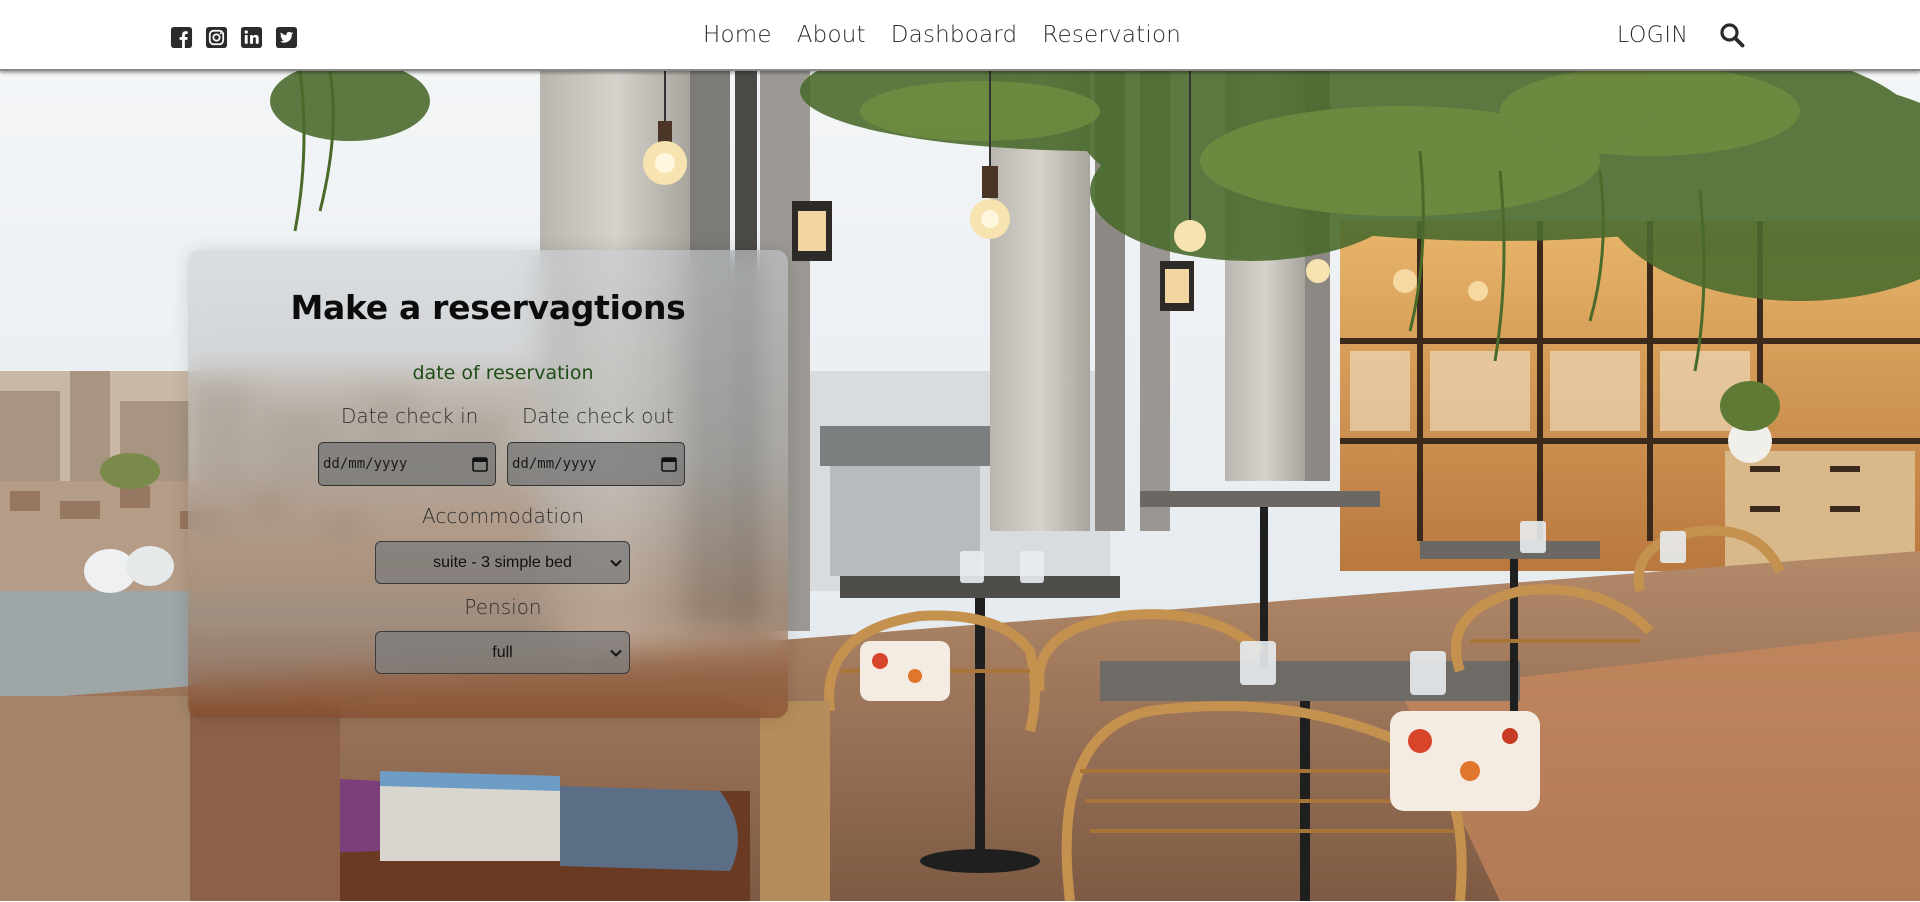 This screenshot has width=1920, height=902. What do you see at coordinates (234, 37) in the screenshot?
I see `social-links` at bounding box center [234, 37].